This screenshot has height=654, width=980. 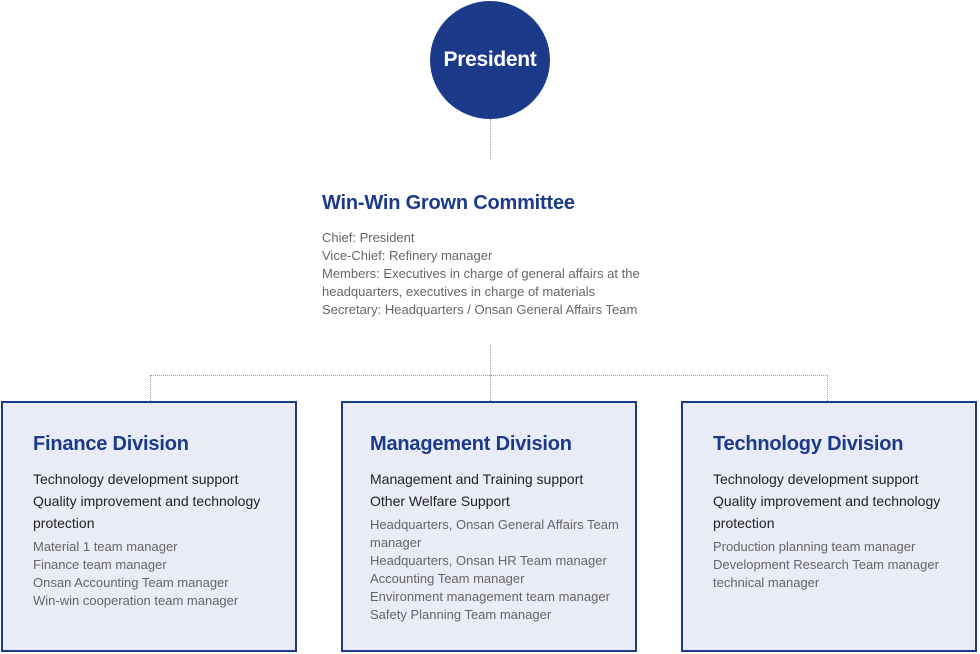 What do you see at coordinates (490, 360) in the screenshot?
I see `connector-committee-divisions` at bounding box center [490, 360].